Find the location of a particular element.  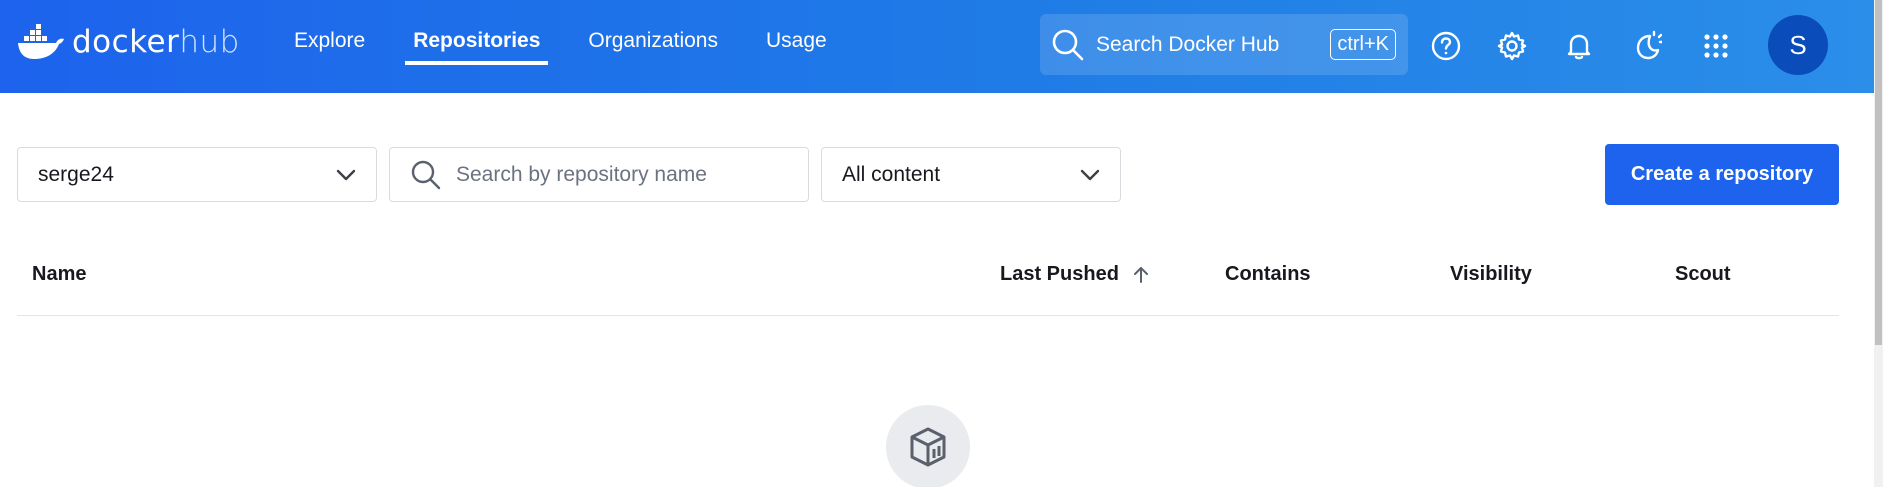

apps-grid-icon is located at coordinates (1716, 46).